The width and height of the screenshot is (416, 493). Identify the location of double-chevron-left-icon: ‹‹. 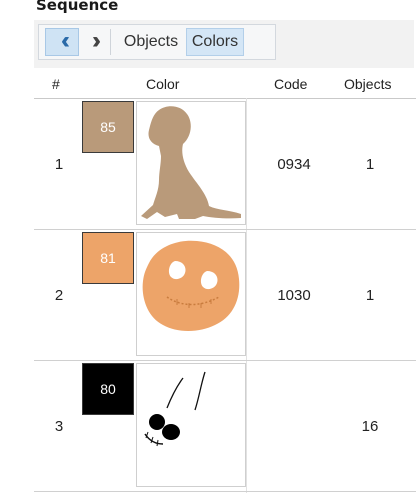
(65, 40).